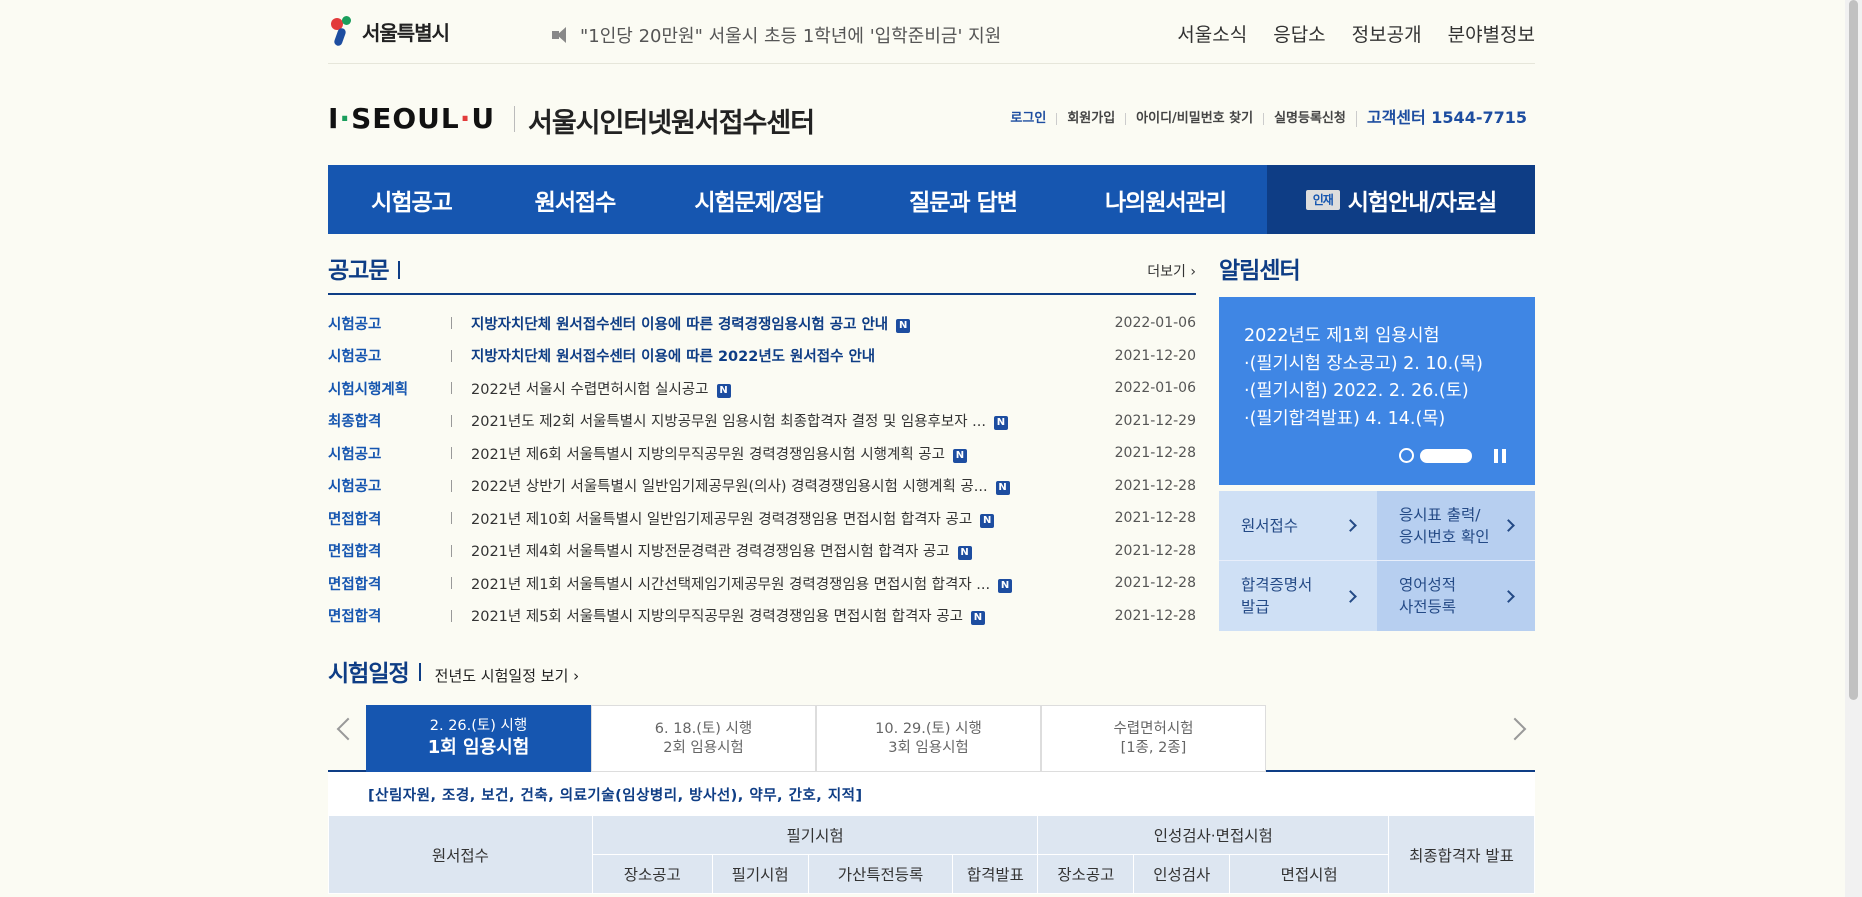 The image size is (1862, 897). I want to click on seoul-city-name: 서울특별시, so click(406, 32).